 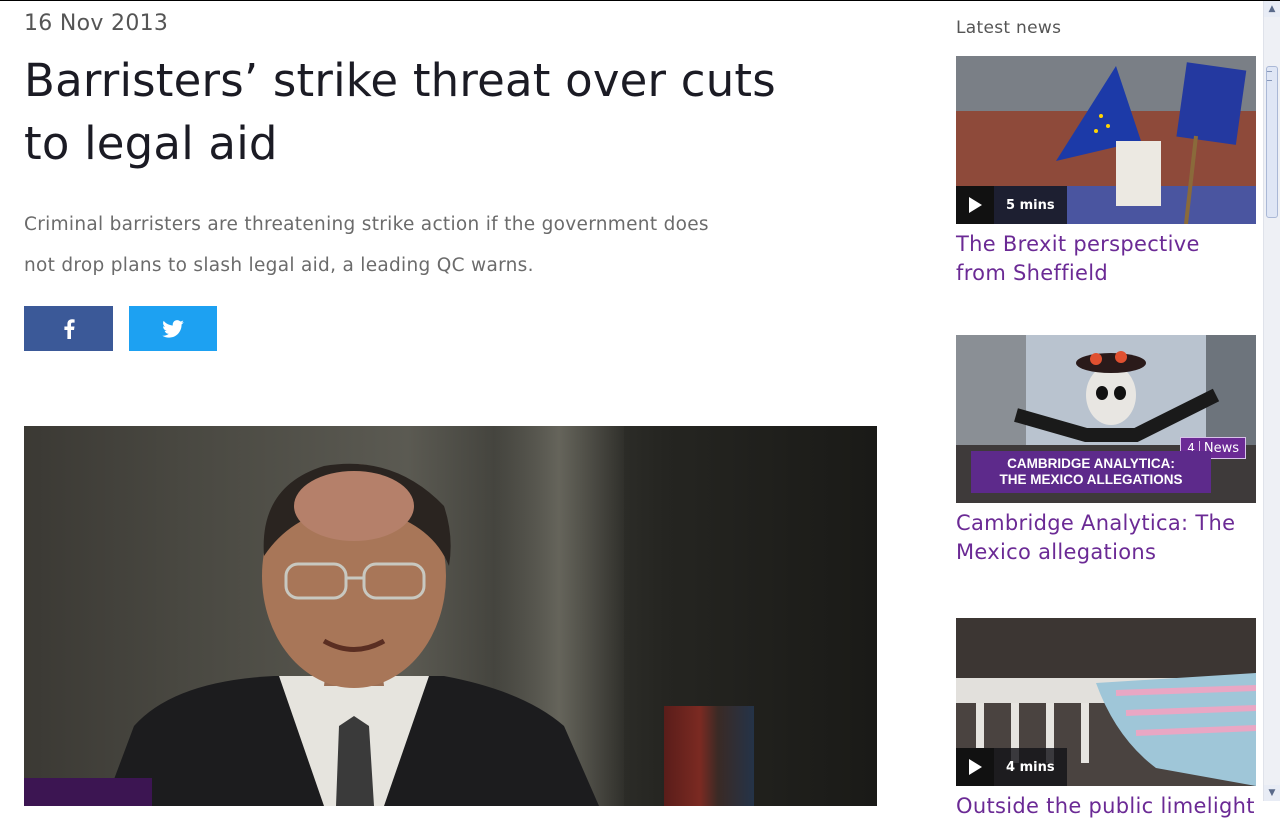 I want to click on banner-line-2: THE MEXICO ALLEGATIONS, so click(x=1091, y=479).